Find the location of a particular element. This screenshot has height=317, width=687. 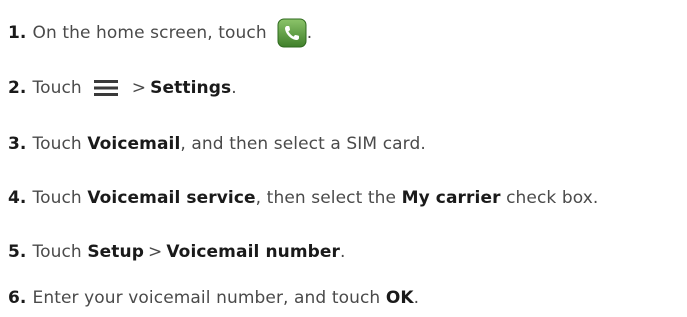

step-number: 3. is located at coordinates (17, 144).